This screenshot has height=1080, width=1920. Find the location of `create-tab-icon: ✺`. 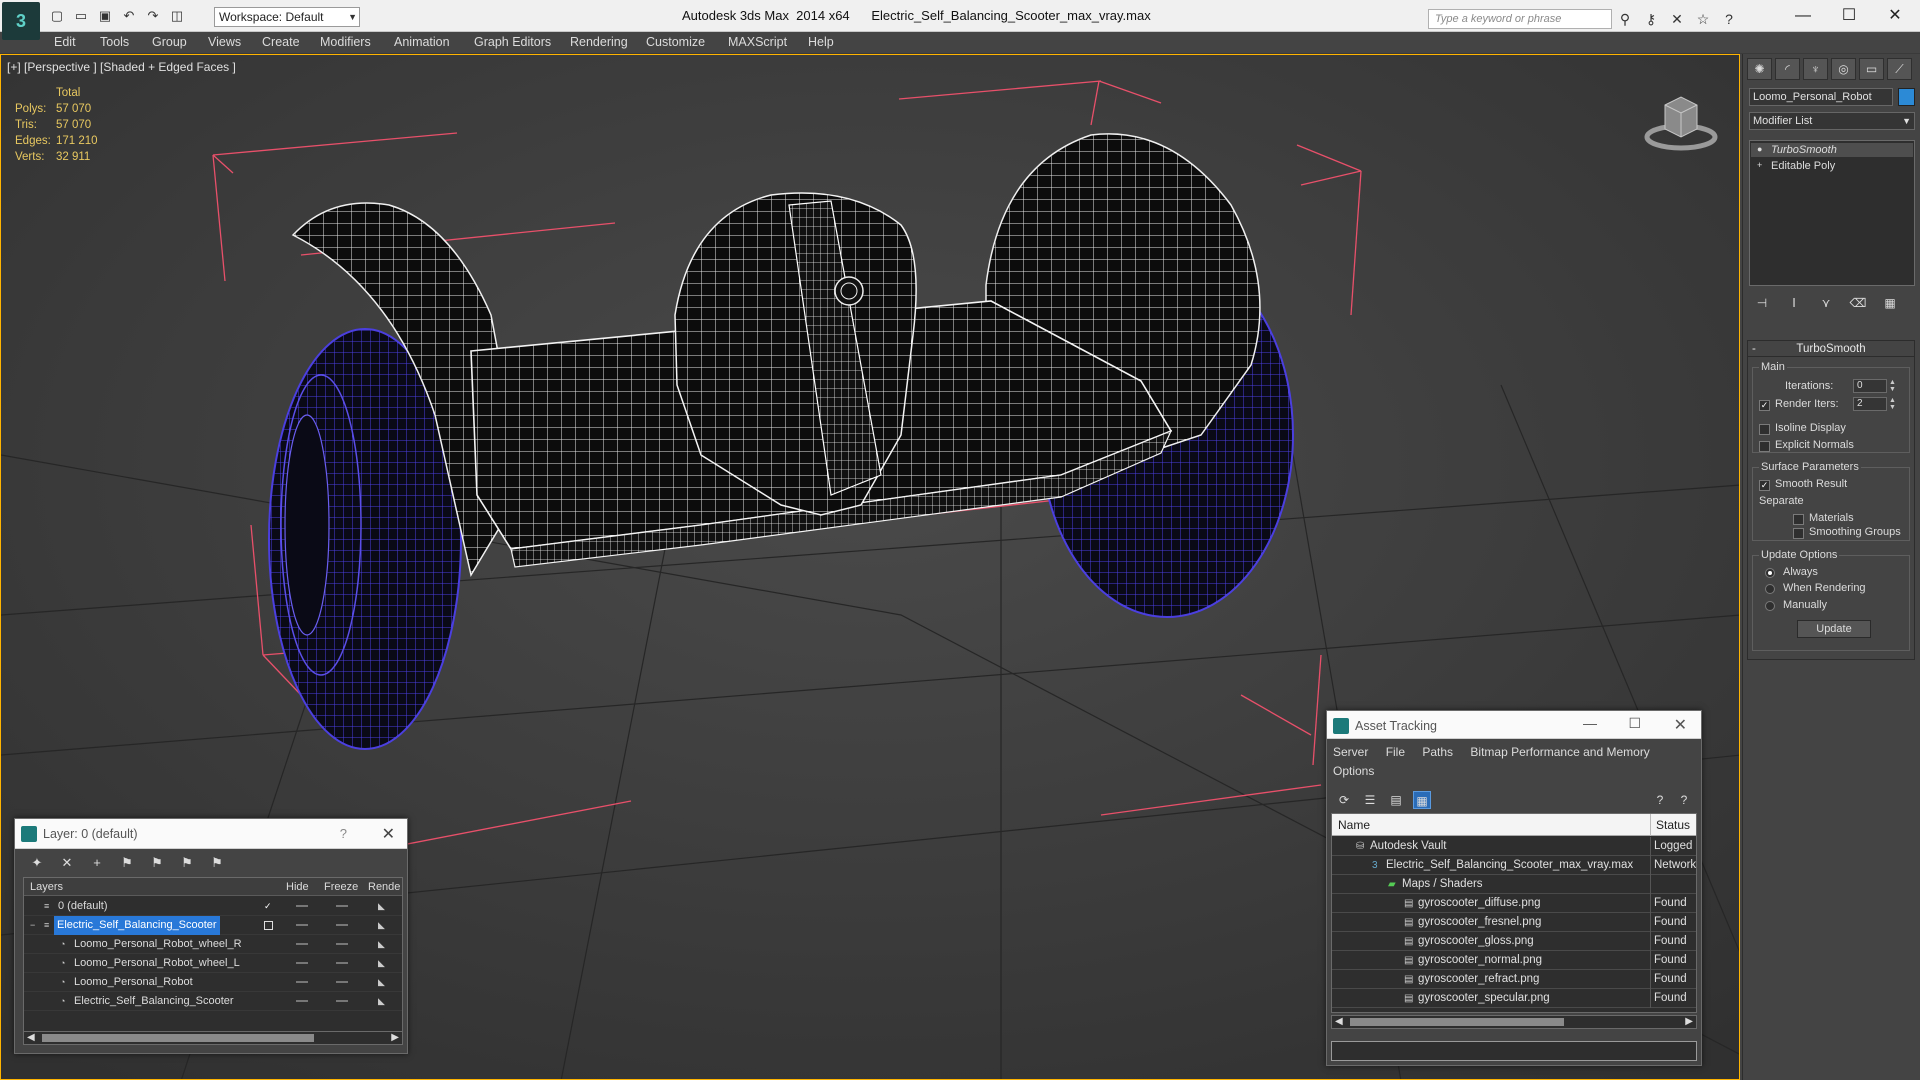

create-tab-icon: ✺ is located at coordinates (1759, 69).